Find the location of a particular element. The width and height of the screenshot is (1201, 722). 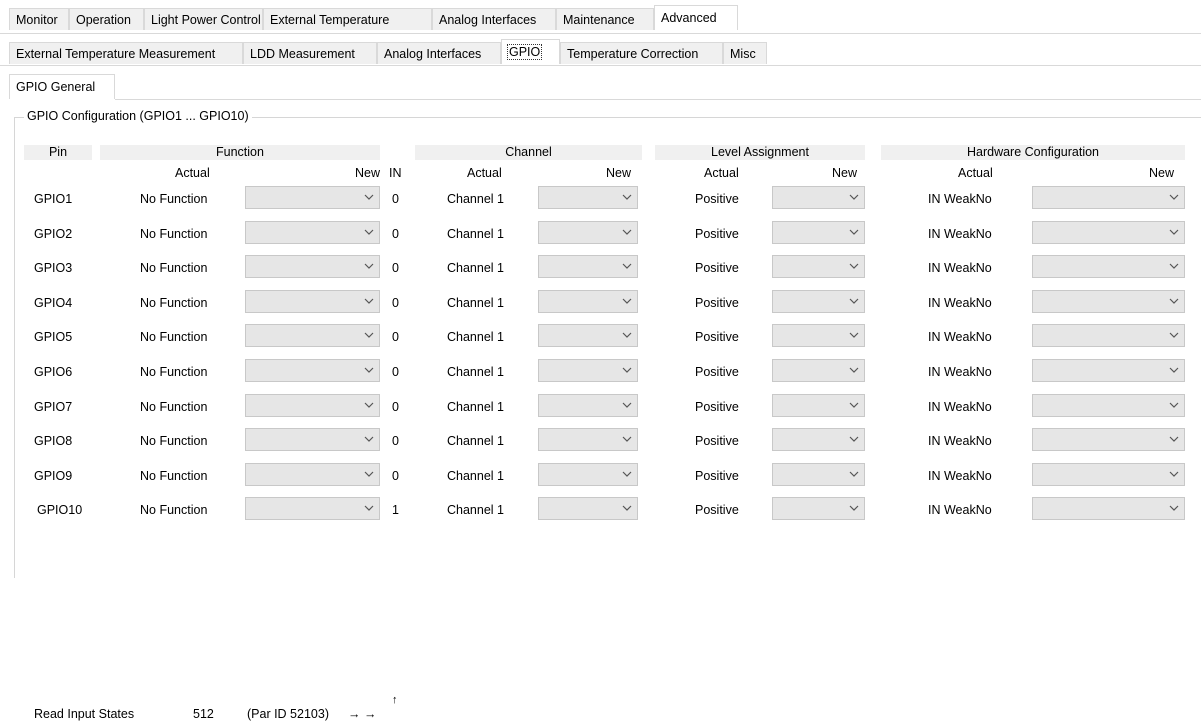

tab-label: Operation is located at coordinates (103, 20).